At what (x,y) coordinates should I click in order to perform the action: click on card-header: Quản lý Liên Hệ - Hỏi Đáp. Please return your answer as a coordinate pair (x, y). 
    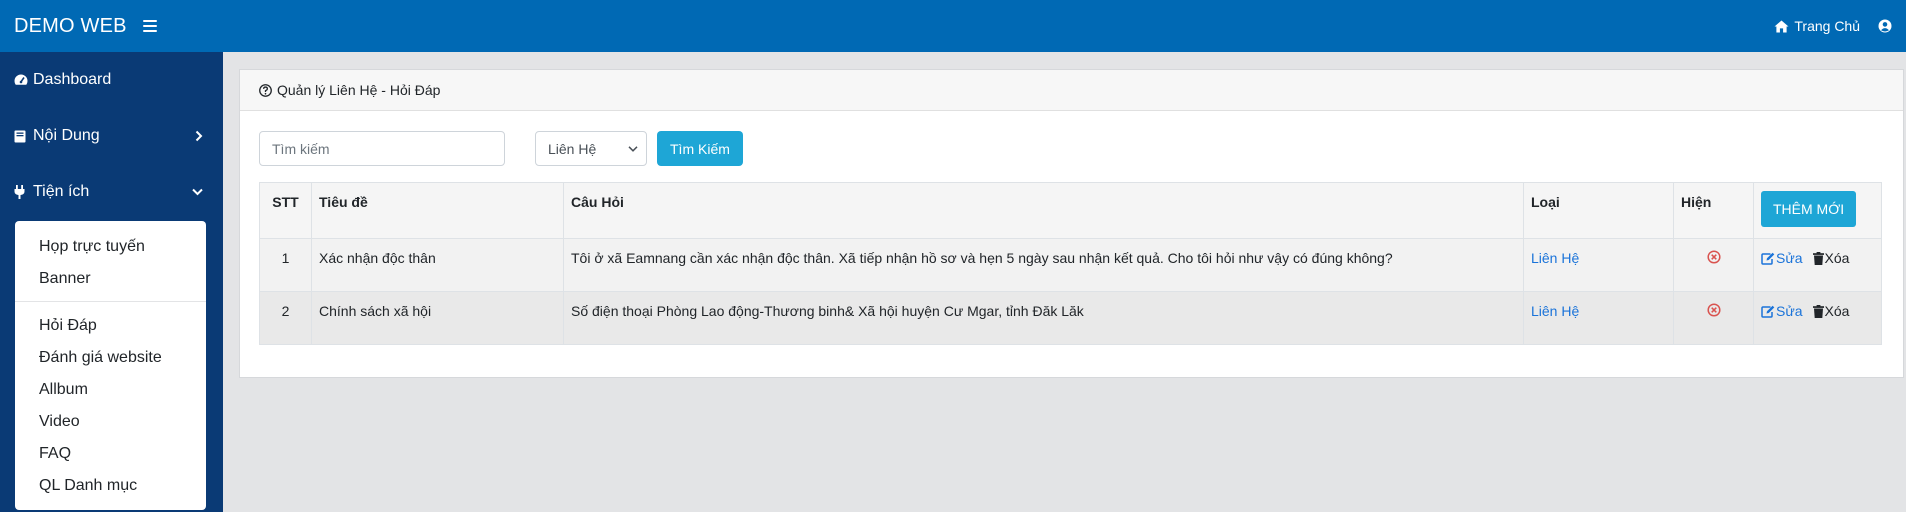
    Looking at the image, I should click on (1071, 90).